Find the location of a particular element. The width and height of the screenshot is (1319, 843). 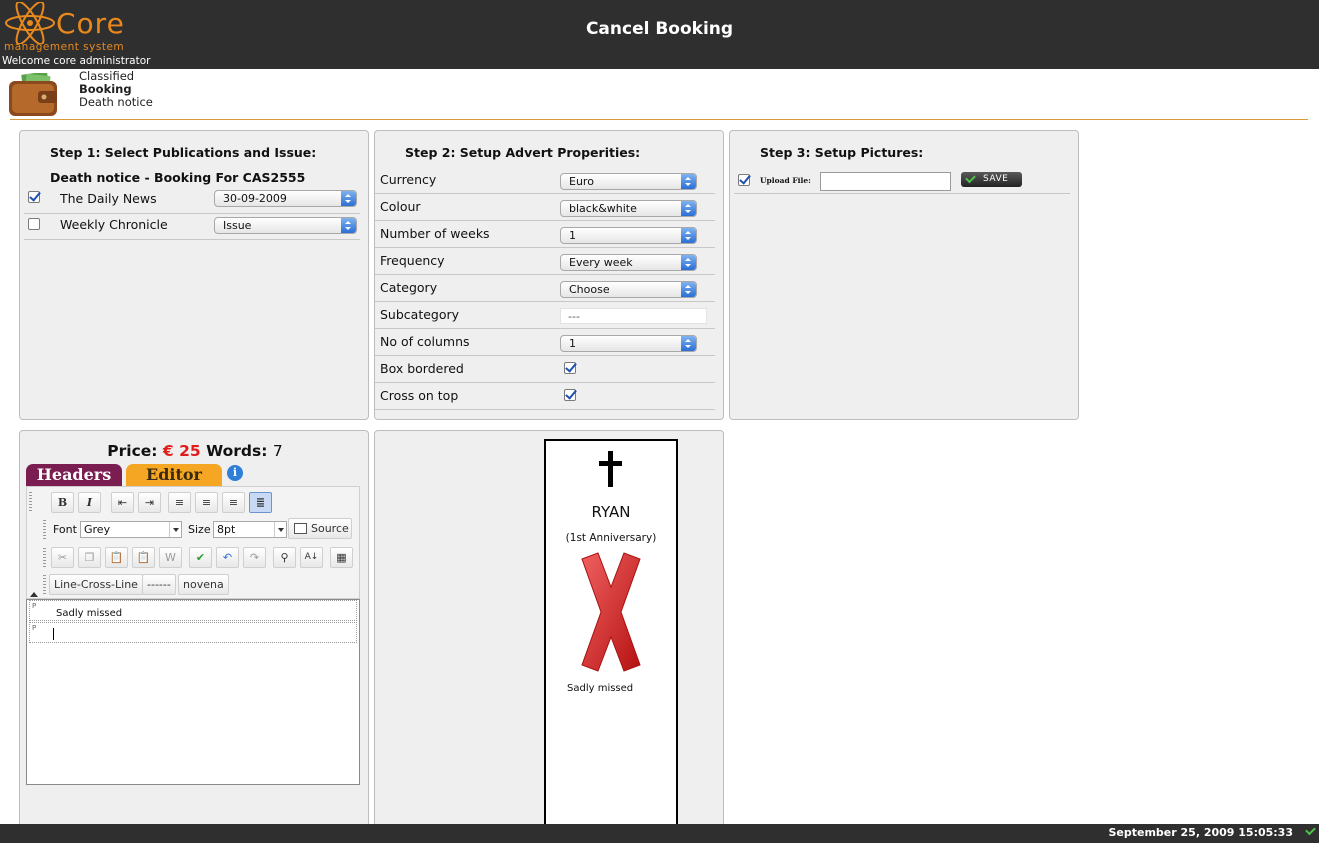

template-line-cross-line: Line-Cross-Line is located at coordinates (96, 584).